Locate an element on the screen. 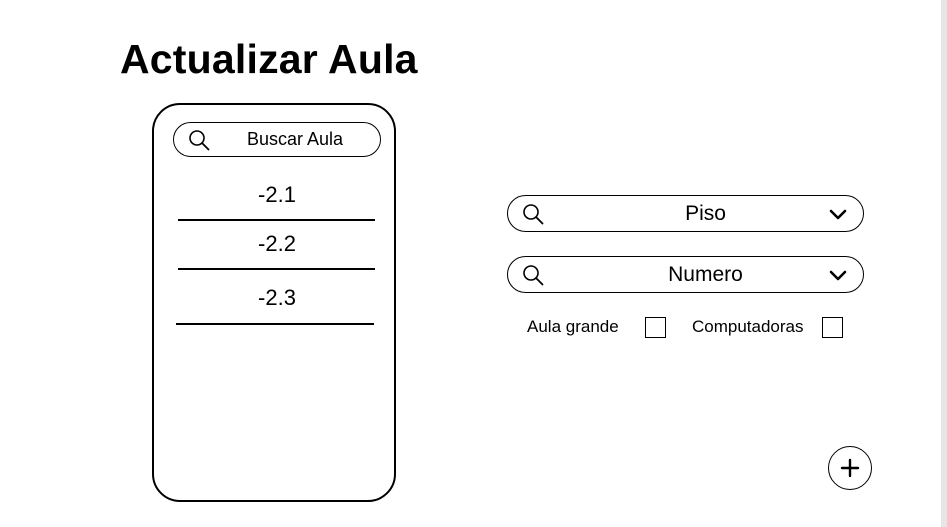  add-button is located at coordinates (850, 468).